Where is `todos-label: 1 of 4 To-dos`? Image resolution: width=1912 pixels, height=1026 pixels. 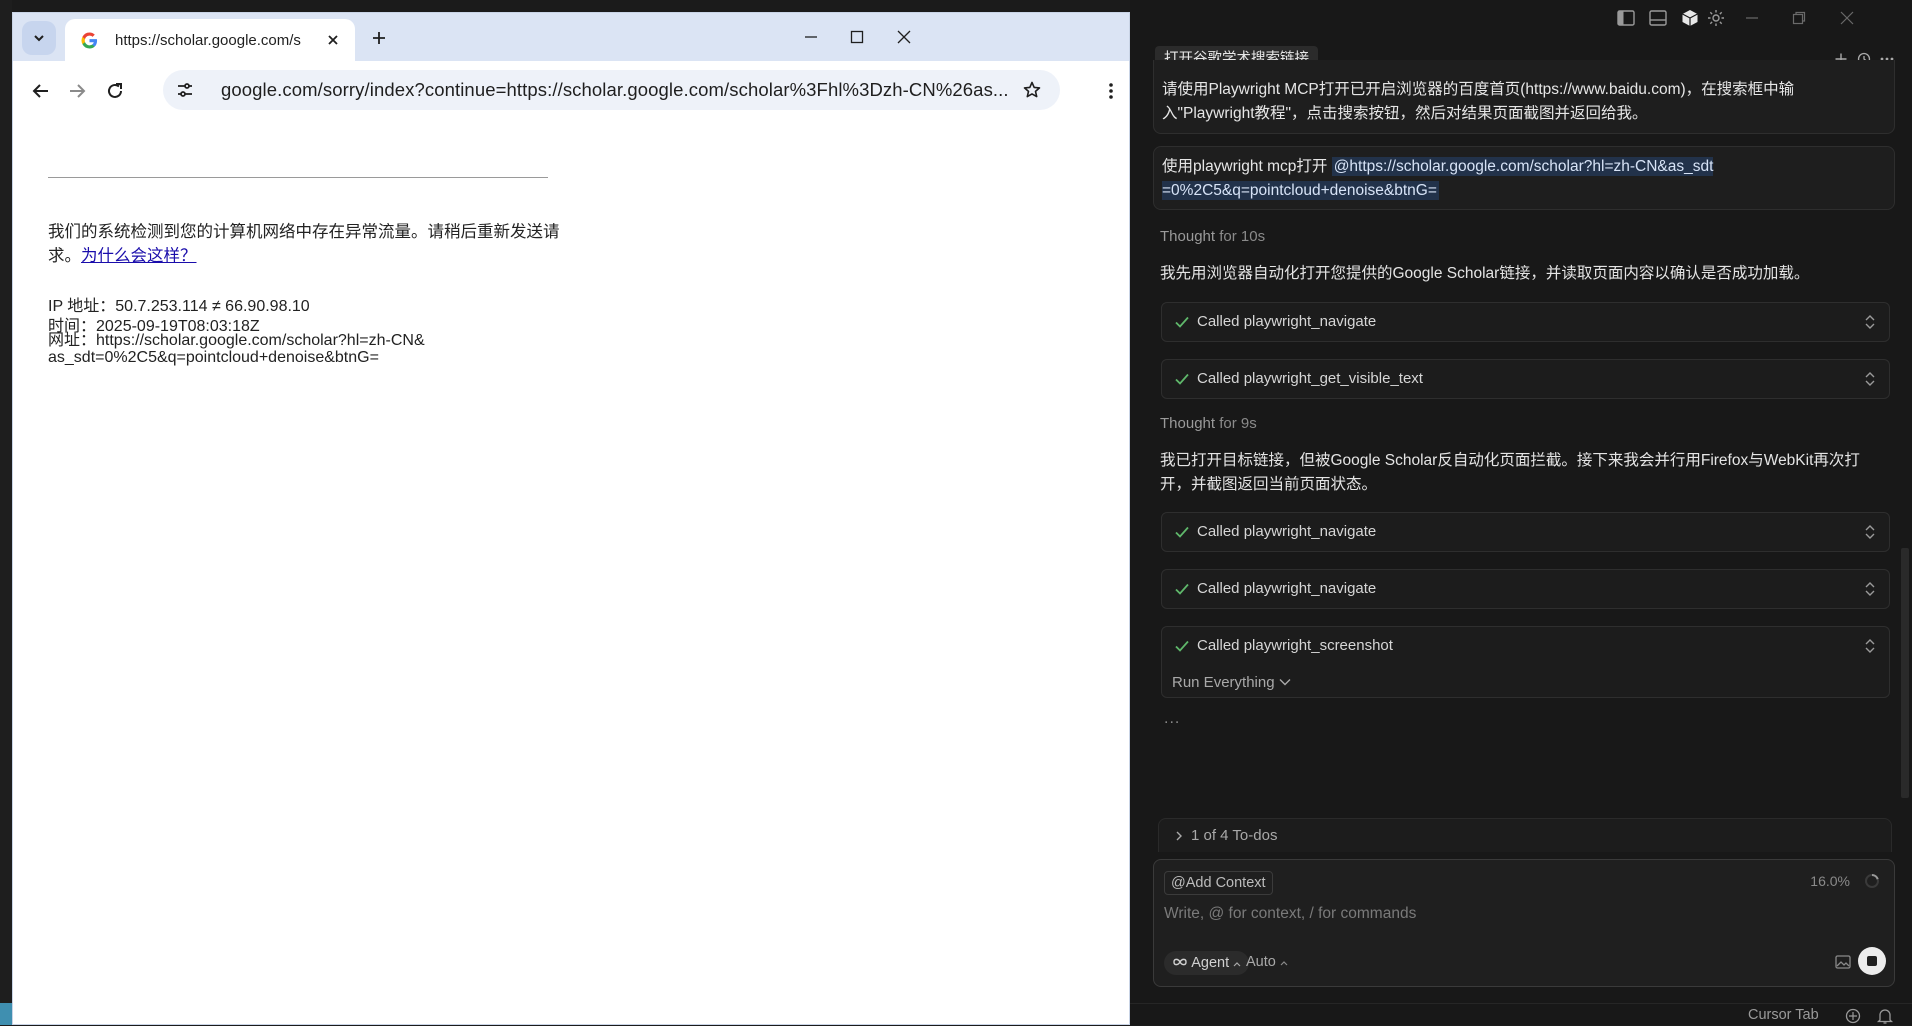 todos-label: 1 of 4 To-dos is located at coordinates (1234, 835).